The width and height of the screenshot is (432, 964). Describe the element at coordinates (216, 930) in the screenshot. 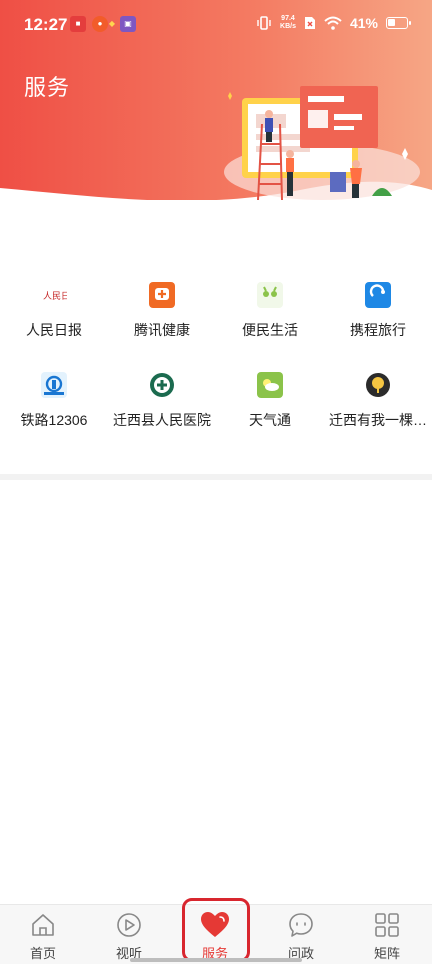

I see `active-tab-highlight` at that location.